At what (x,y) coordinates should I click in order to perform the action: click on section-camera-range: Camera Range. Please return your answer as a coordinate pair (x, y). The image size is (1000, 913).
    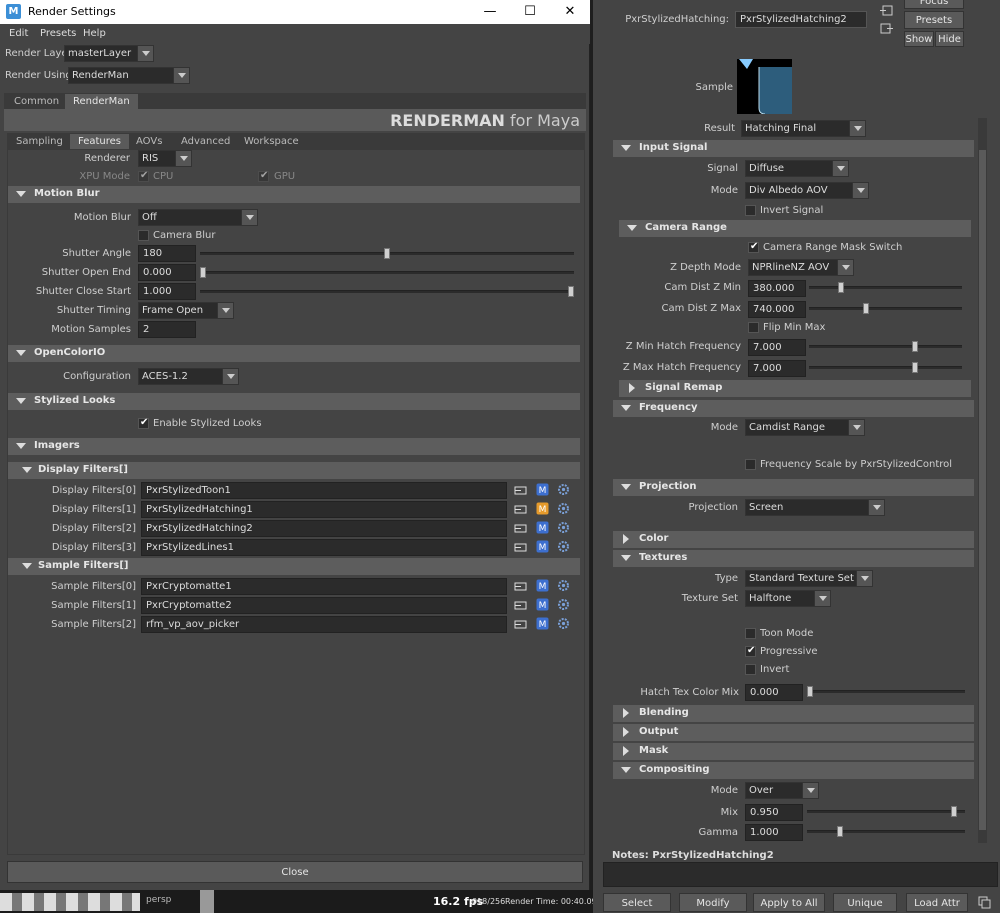
    Looking at the image, I should click on (795, 228).